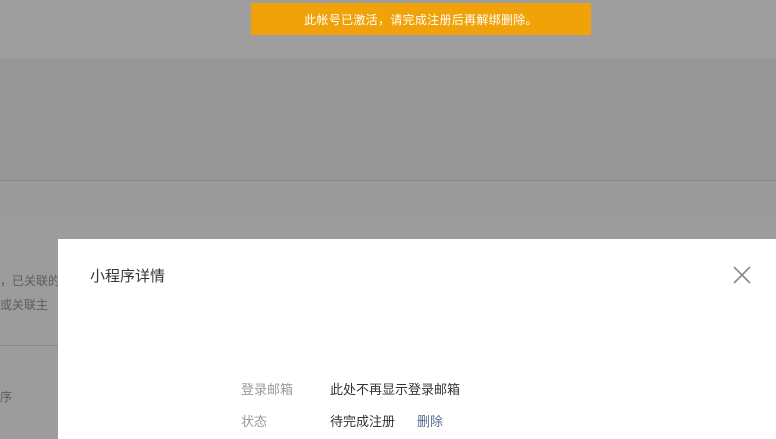 The height and width of the screenshot is (439, 776). I want to click on notice-text: 此帐号已激活，请完成注册后再解绑删除。, so click(421, 19).